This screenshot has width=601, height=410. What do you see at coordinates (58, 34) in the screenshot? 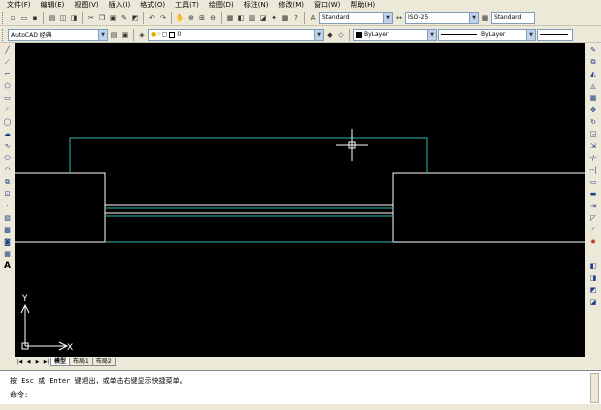
I see `workspace-select: AutoCAD 经典 ▼` at bounding box center [58, 34].